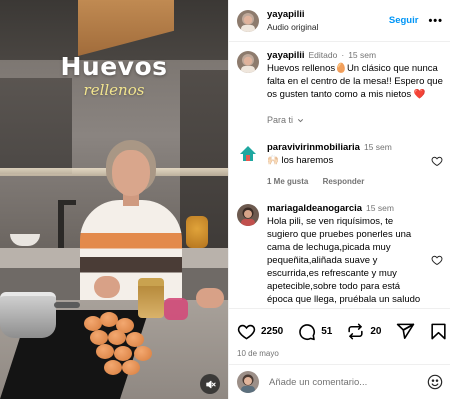  I want to click on comment-button: 51, so click(314, 331).